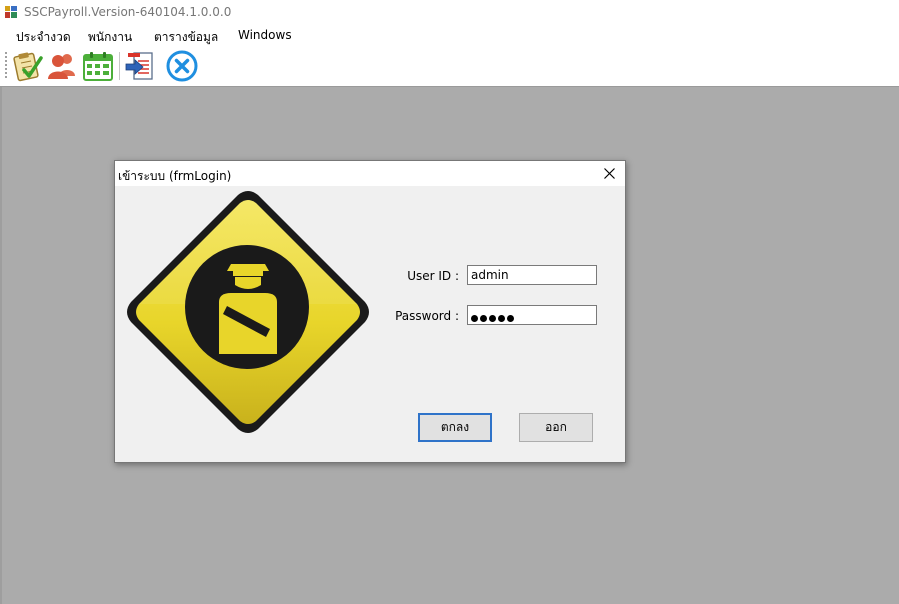 The image size is (899, 604). I want to click on dialog-title-bar: เข้าระบบ (frmLogin), so click(370, 173).